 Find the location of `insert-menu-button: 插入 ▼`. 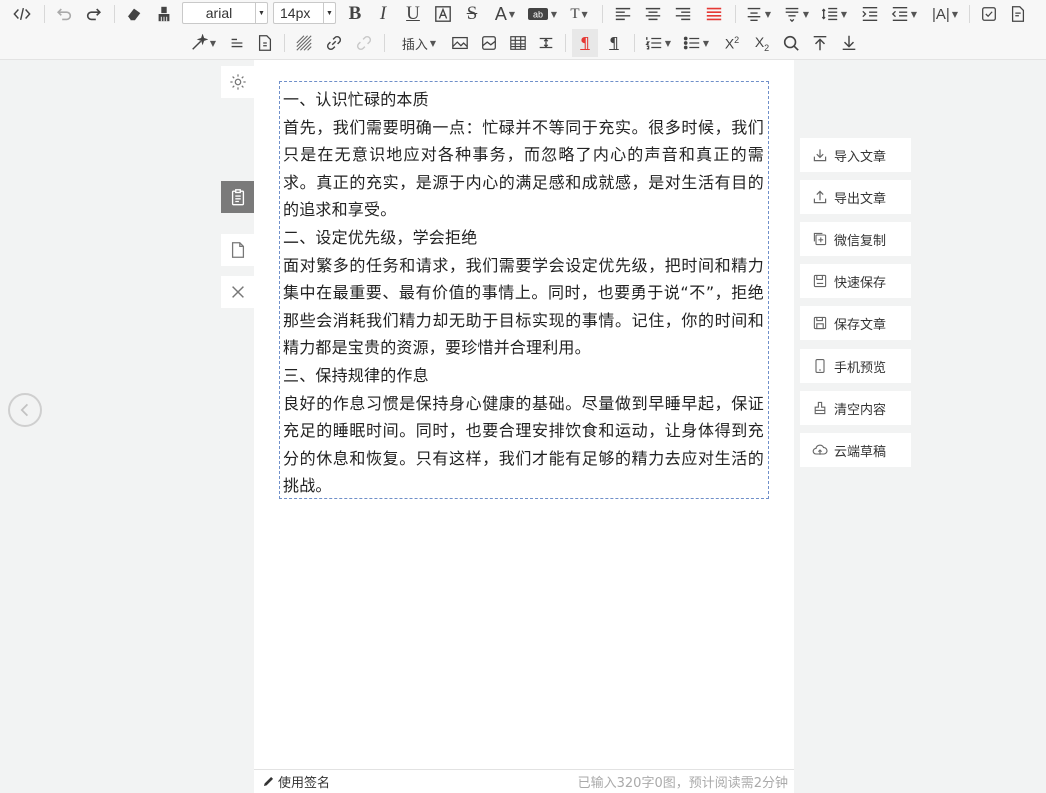

insert-menu-button: 插入 ▼ is located at coordinates (419, 43).